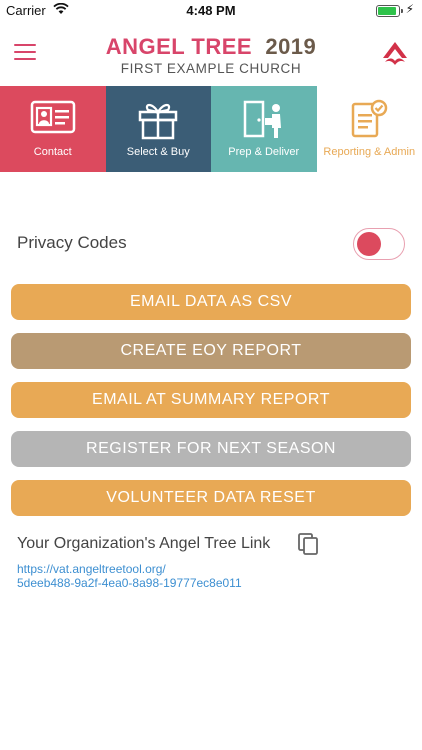 This screenshot has width=422, height=750. I want to click on email-data-csv-button: EMAIL DATA AS CSV, so click(211, 302).